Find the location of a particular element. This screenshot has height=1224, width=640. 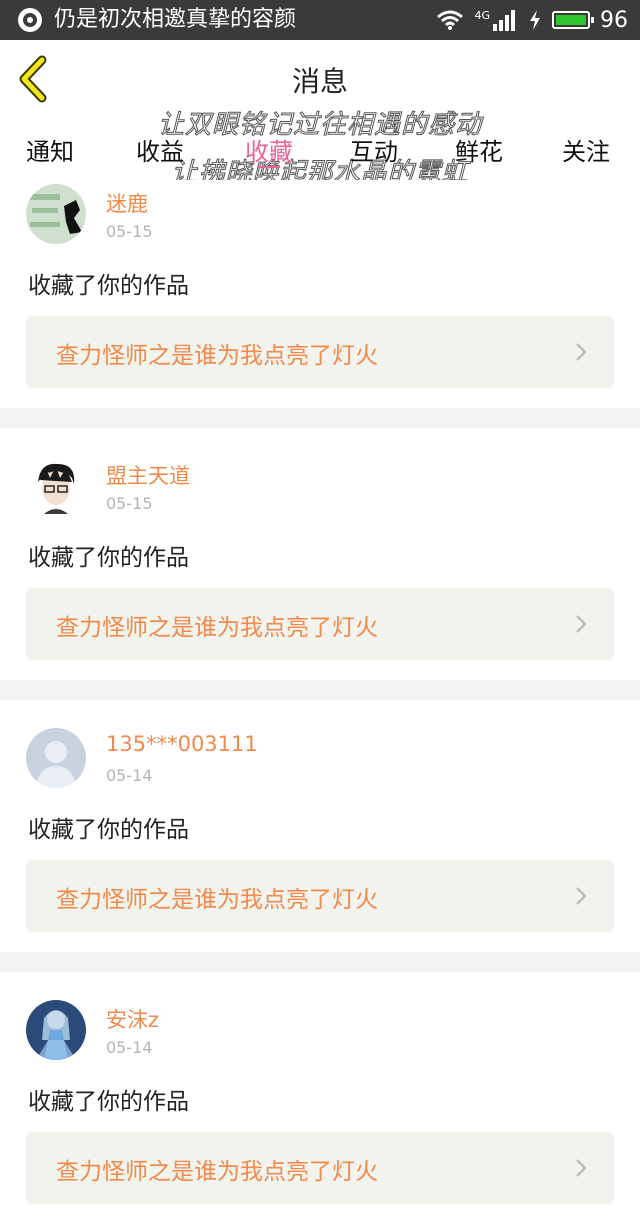

battery-icon is located at coordinates (573, 20).